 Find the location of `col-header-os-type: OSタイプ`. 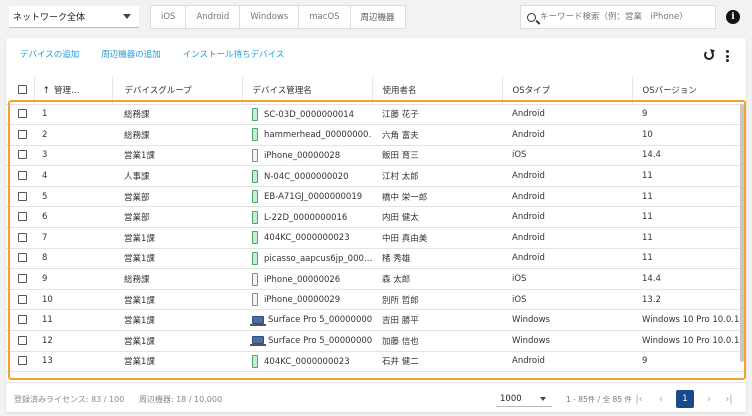

col-header-os-type: OSタイプ is located at coordinates (567, 90).